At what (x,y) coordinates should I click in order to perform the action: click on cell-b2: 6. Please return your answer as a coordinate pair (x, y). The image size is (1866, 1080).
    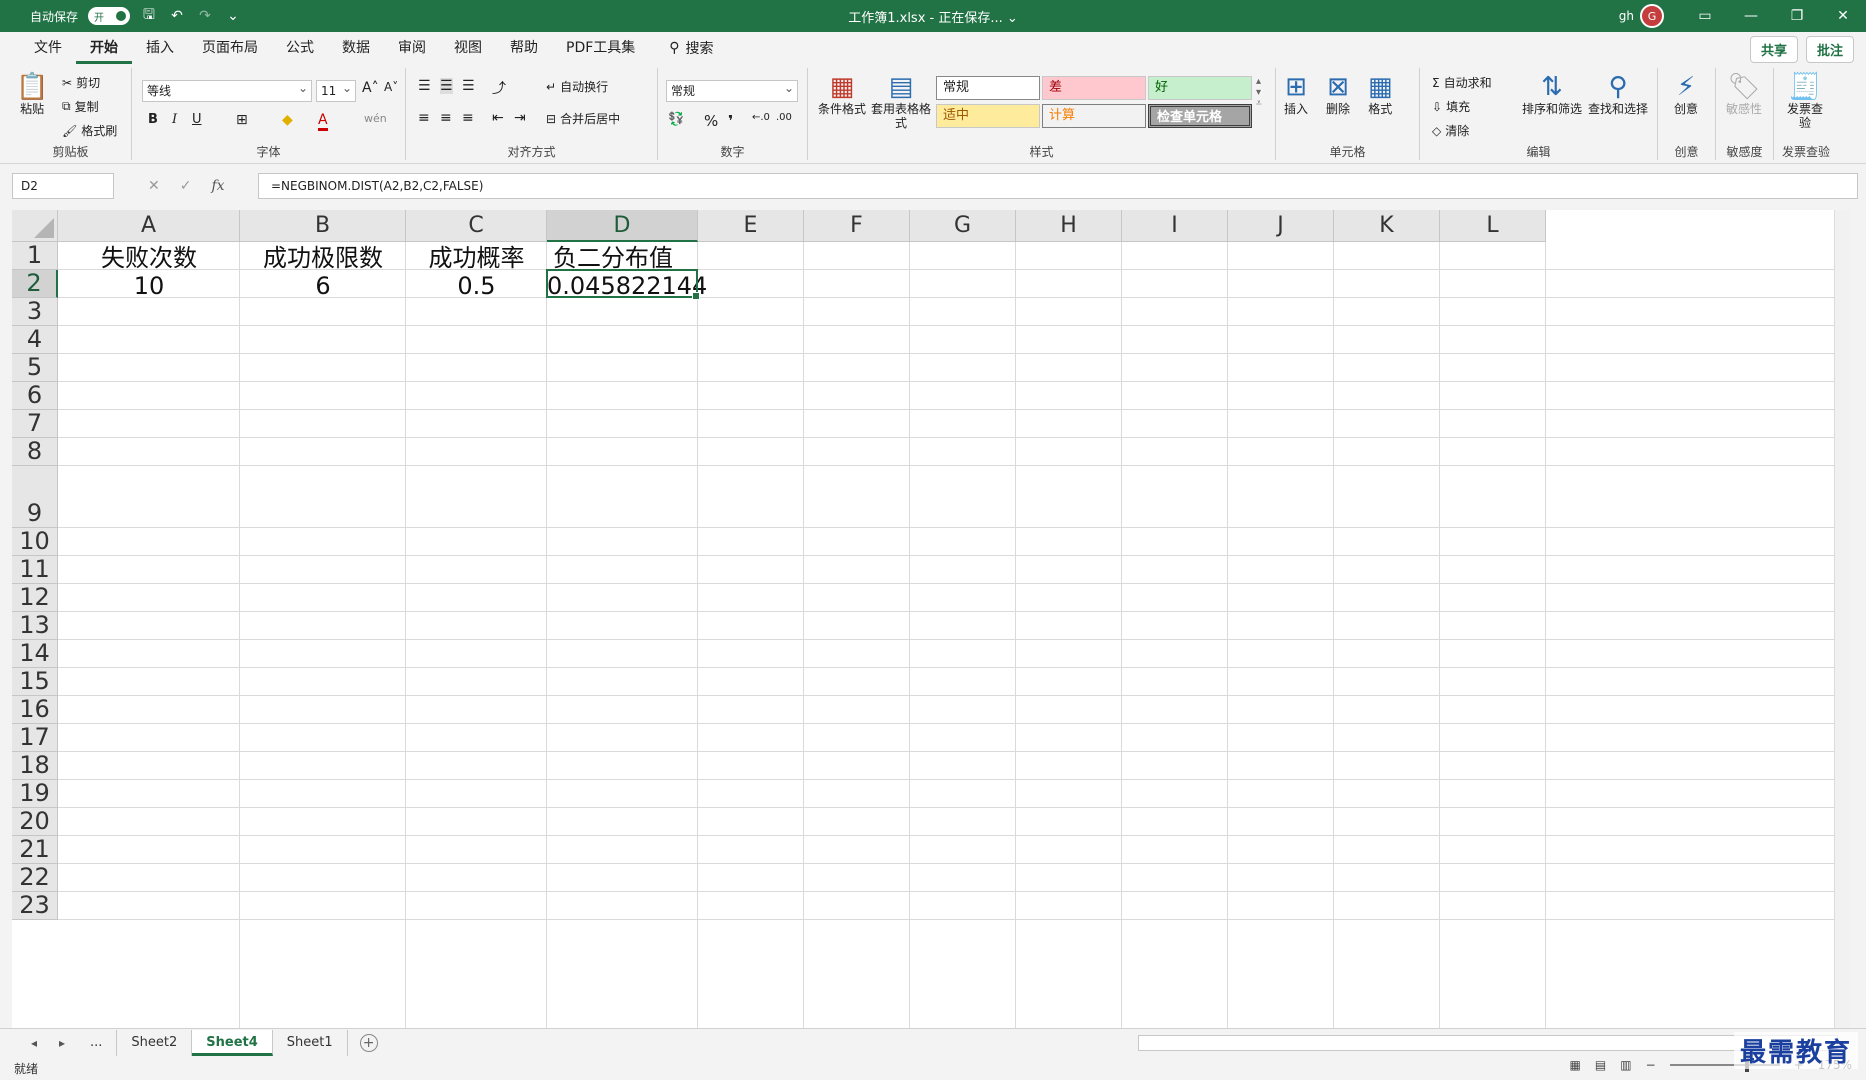
    Looking at the image, I should click on (323, 285).